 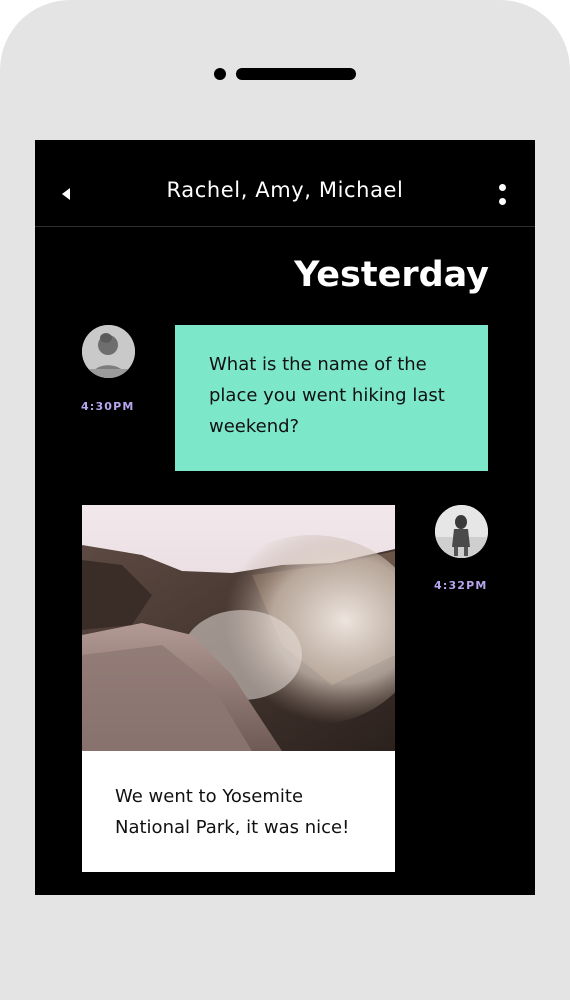 What do you see at coordinates (108, 406) in the screenshot?
I see `message-time: 4:30PM` at bounding box center [108, 406].